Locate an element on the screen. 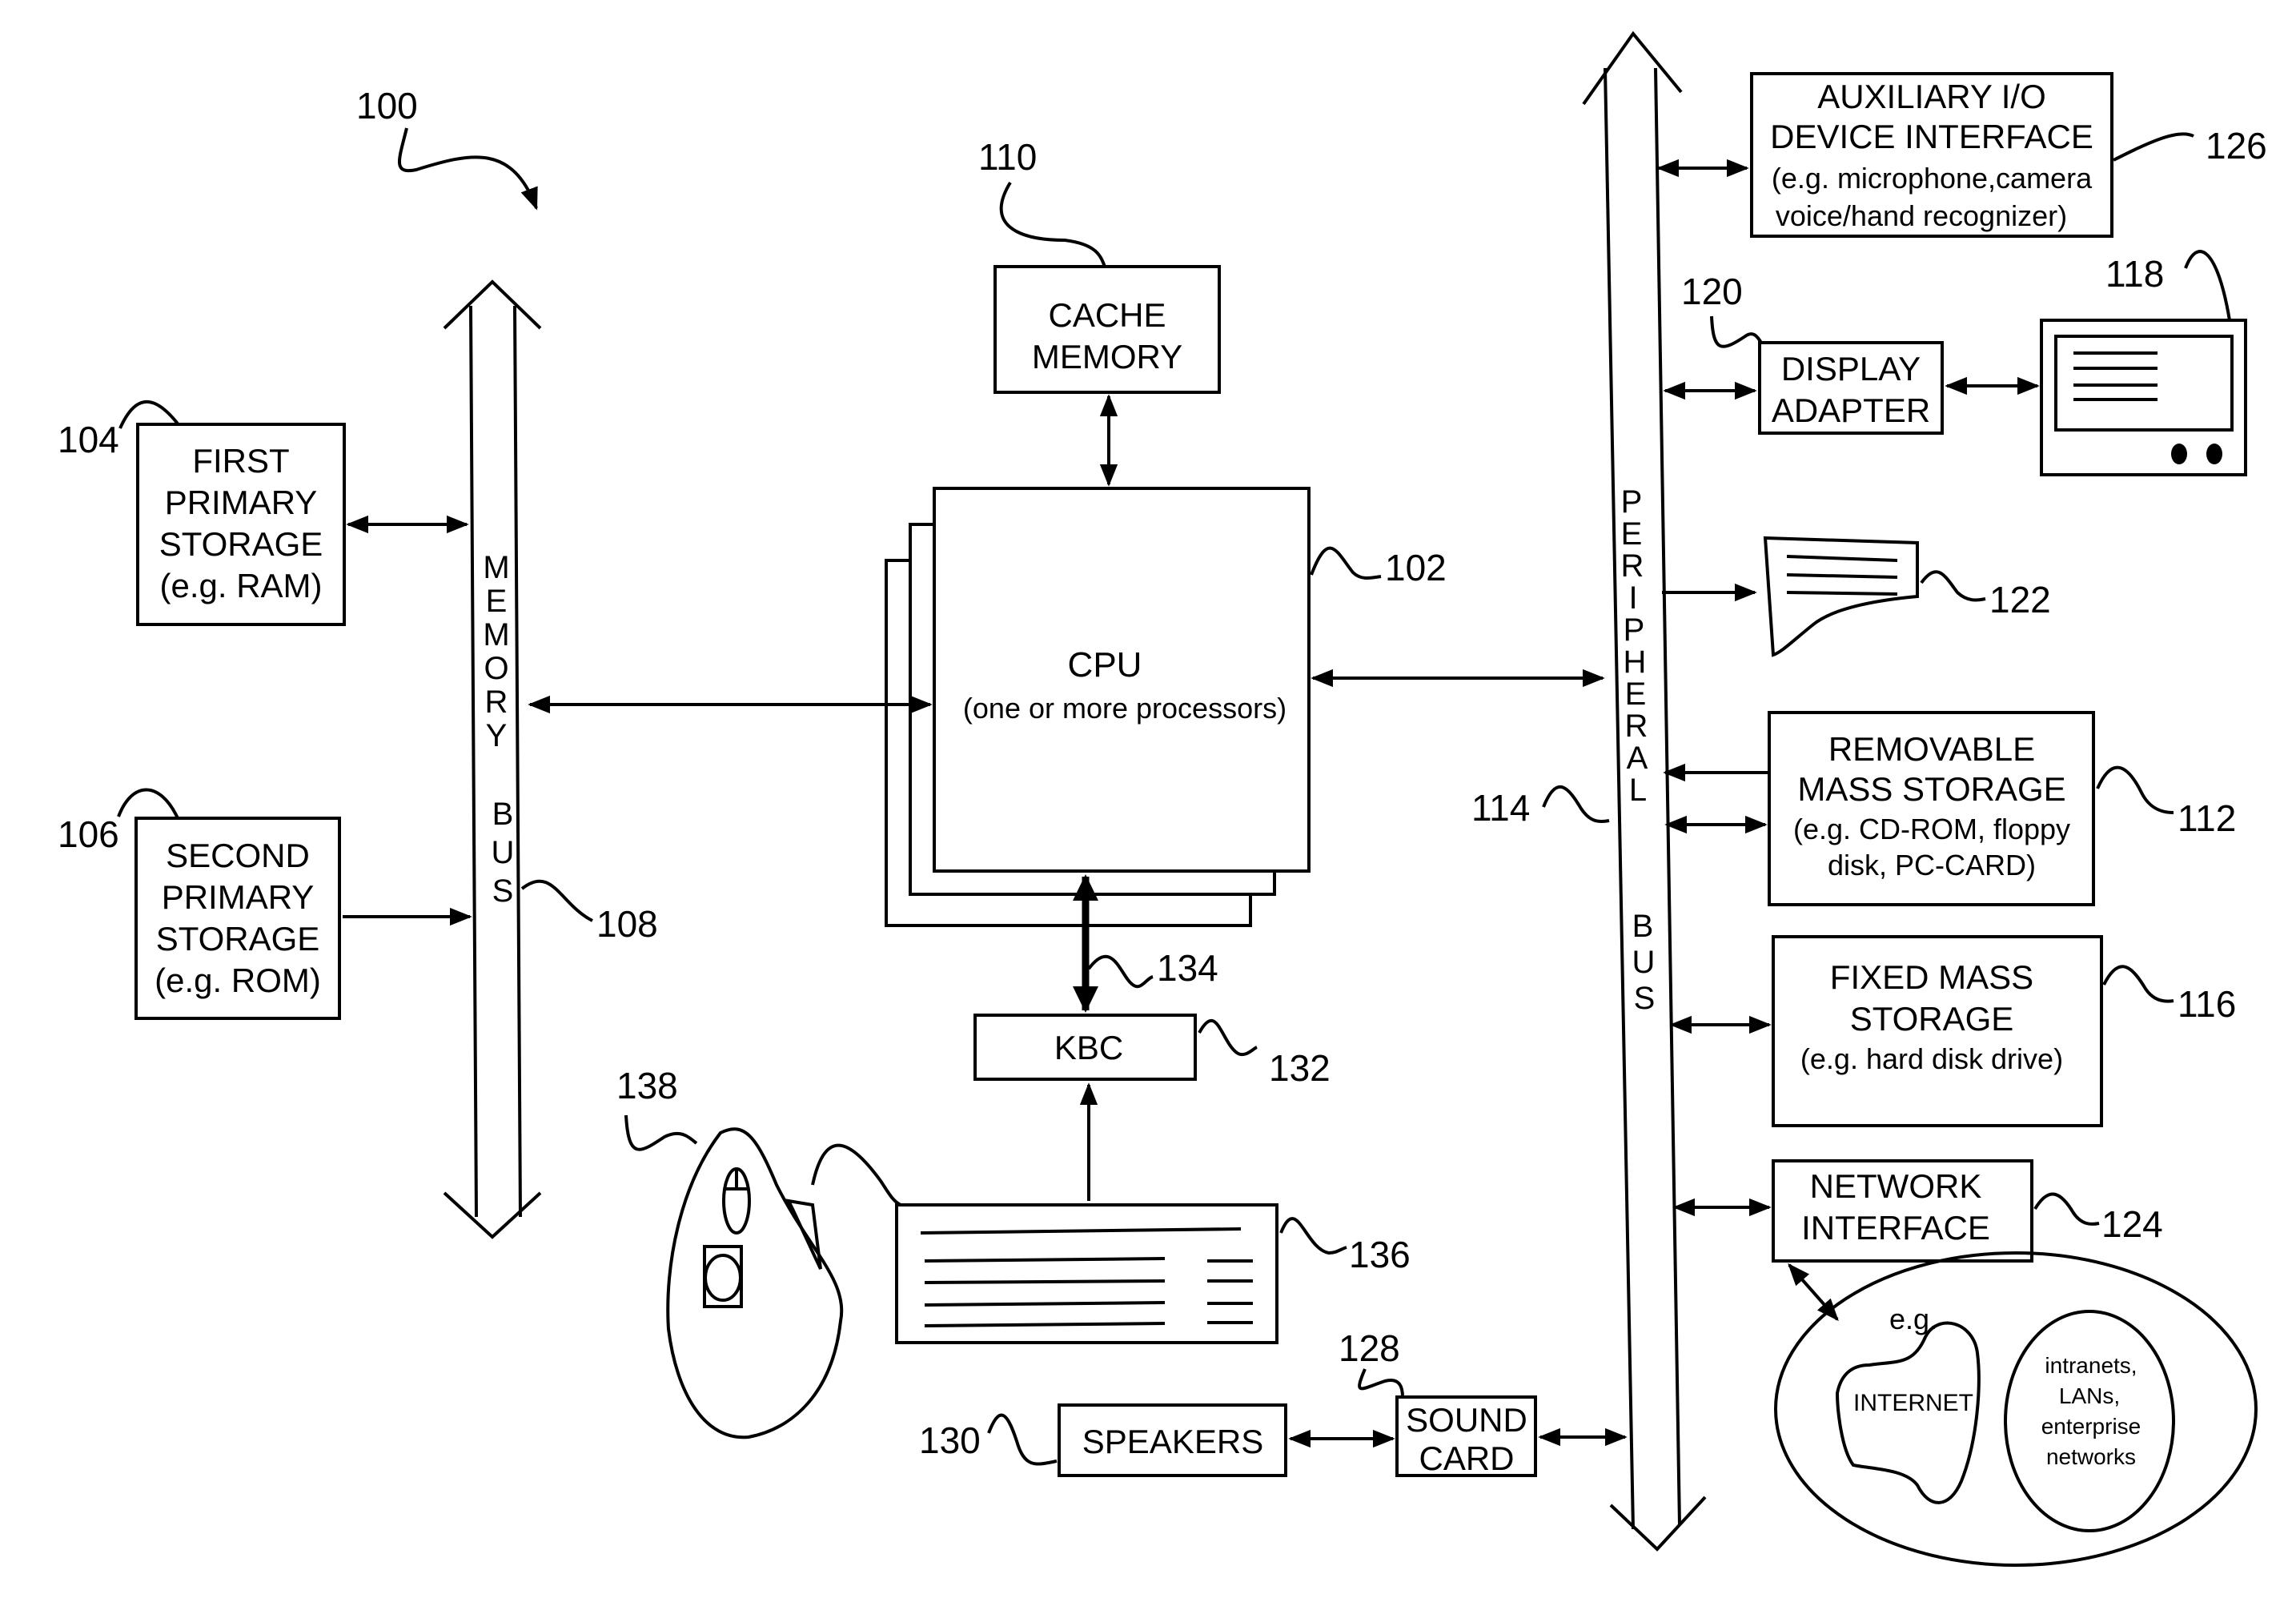 This screenshot has height=1602, width=2296. bus-letter: M is located at coordinates (496, 567).